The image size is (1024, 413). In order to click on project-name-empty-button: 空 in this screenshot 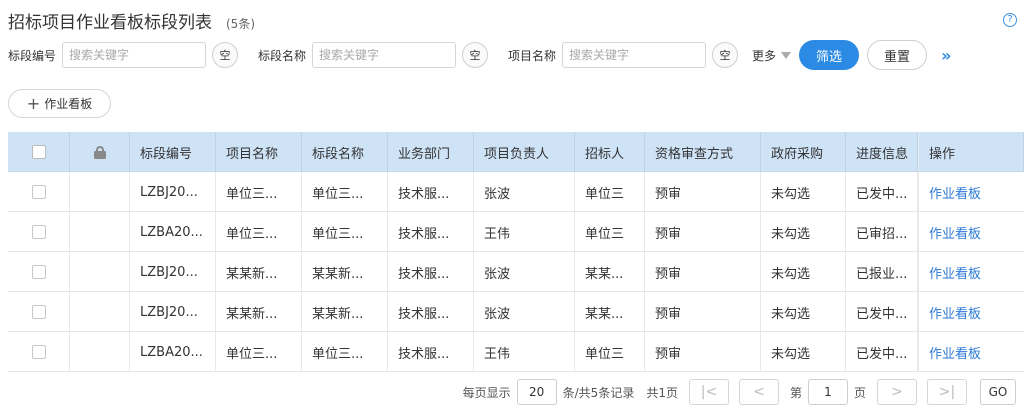, I will do `click(725, 55)`.